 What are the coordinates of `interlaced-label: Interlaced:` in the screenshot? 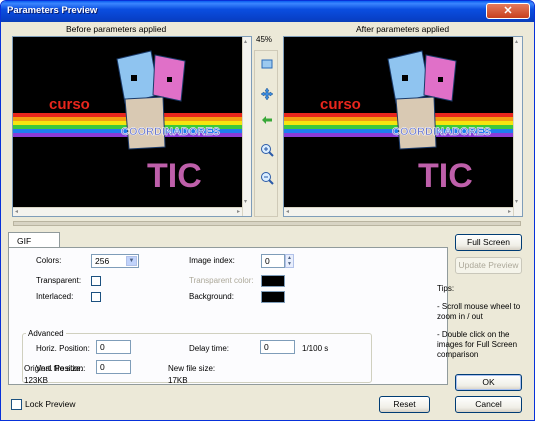 It's located at (55, 296).